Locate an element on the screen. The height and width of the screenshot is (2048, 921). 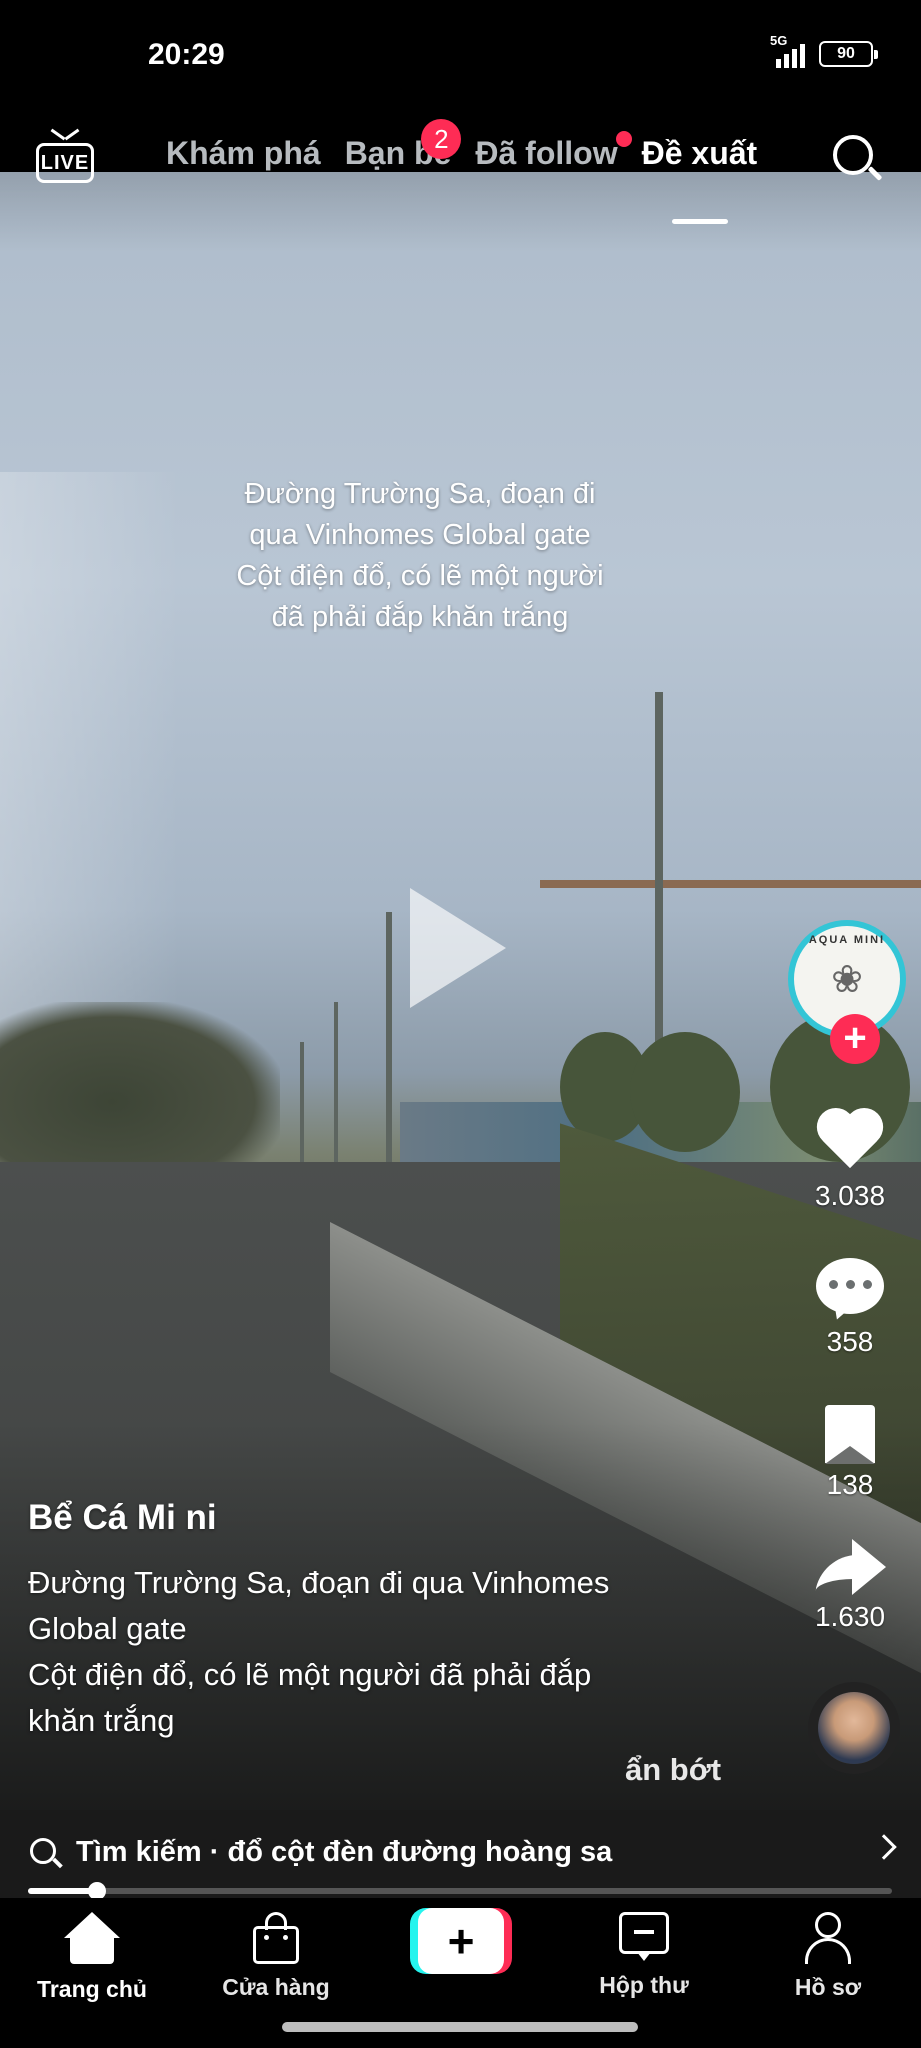
creator-avatar: AQUA MINI ❀ + is located at coordinates (847, 992).